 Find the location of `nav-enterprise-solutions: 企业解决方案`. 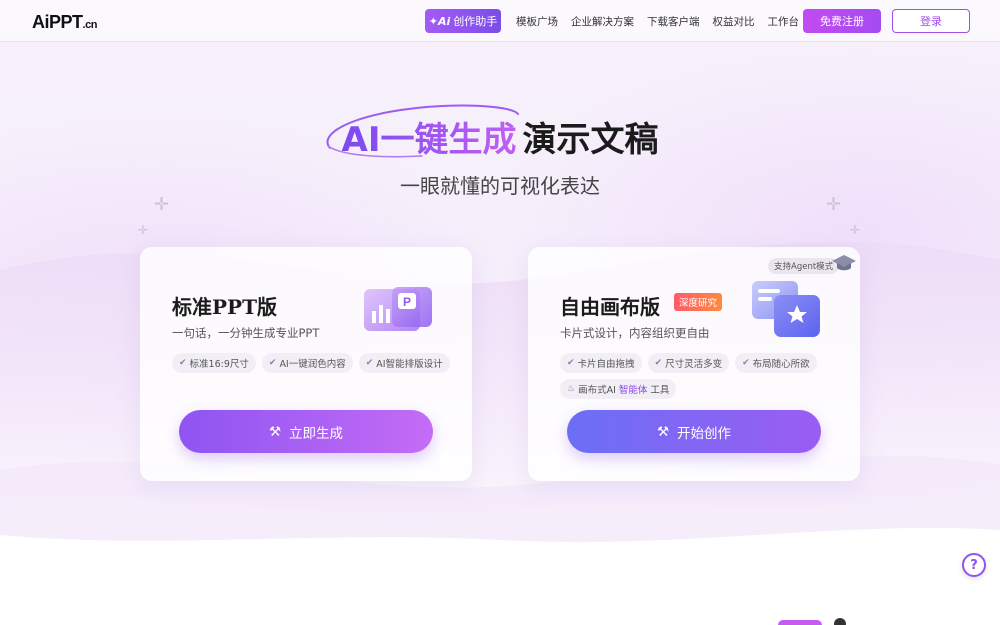

nav-enterprise-solutions: 企业解决方案 is located at coordinates (602, 21).